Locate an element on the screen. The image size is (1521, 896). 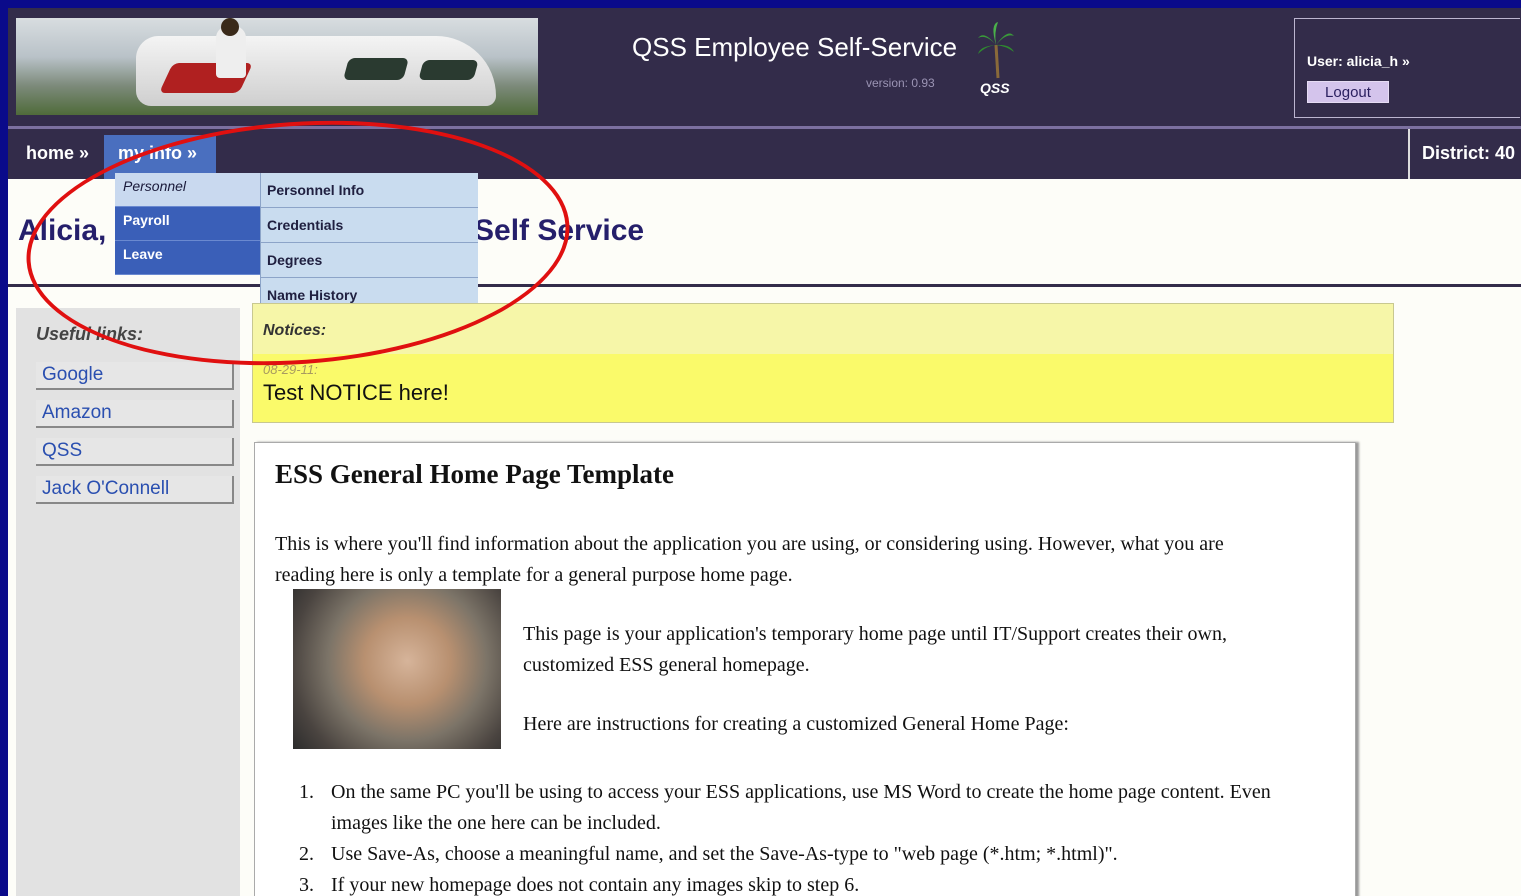
app-title: QSS Employee Self-Service is located at coordinates (795, 47).